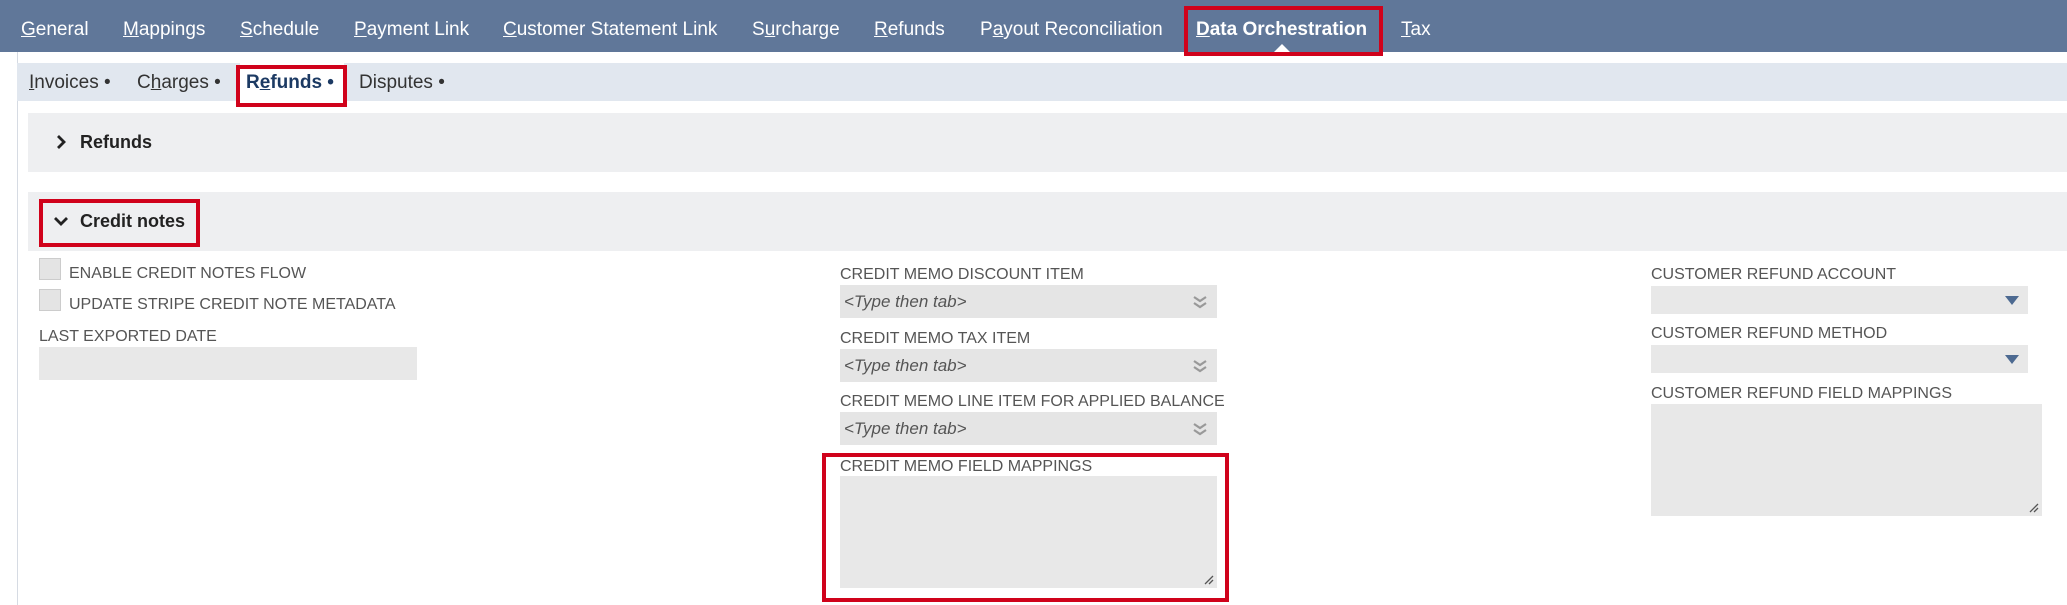  Describe the element at coordinates (935, 338) in the screenshot. I see `tax-item-label: CREDIT MEMO TAX ITEM` at that location.